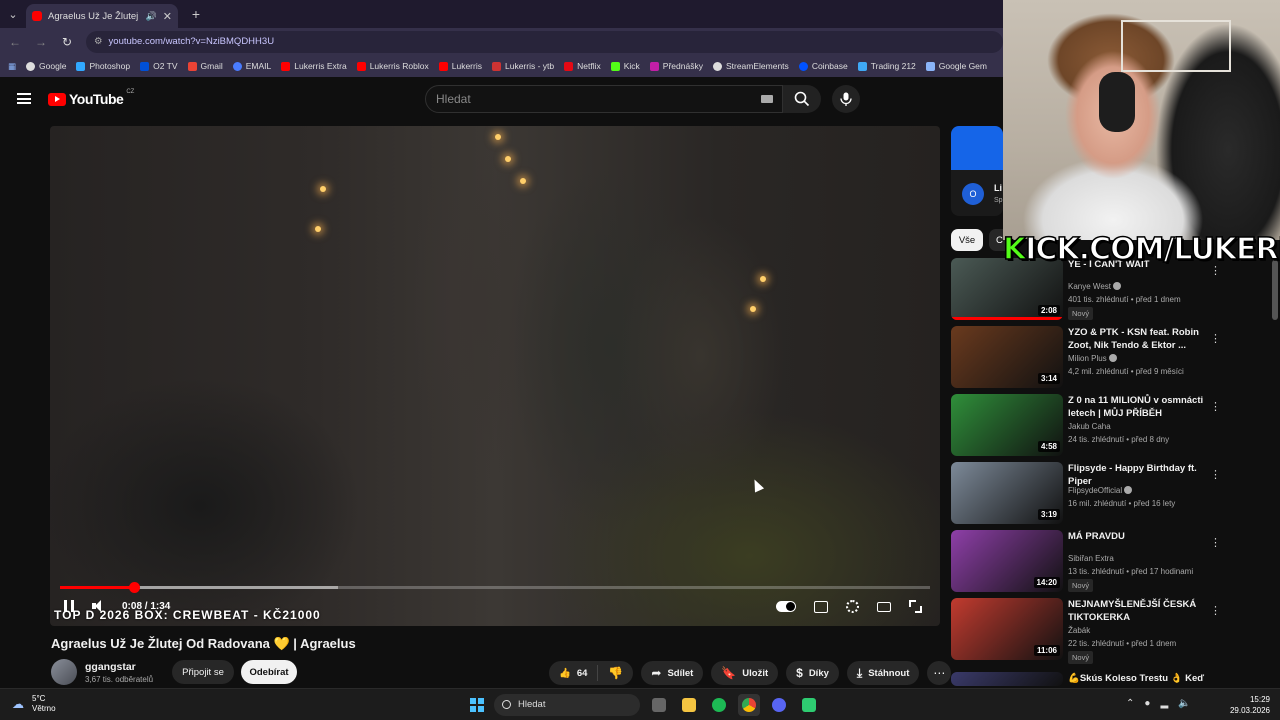  I want to click on video-thumbnail: 3:14, so click(1007, 357).